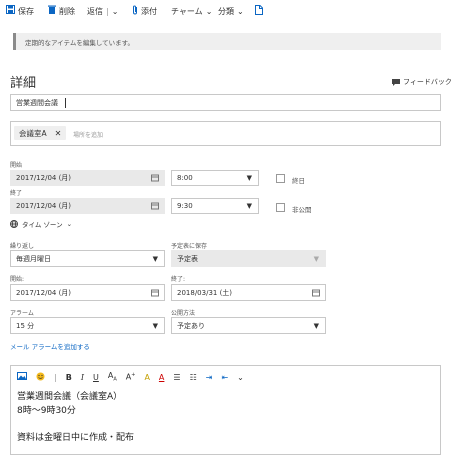  I want to click on feedback-label: フィードバック, so click(427, 82).